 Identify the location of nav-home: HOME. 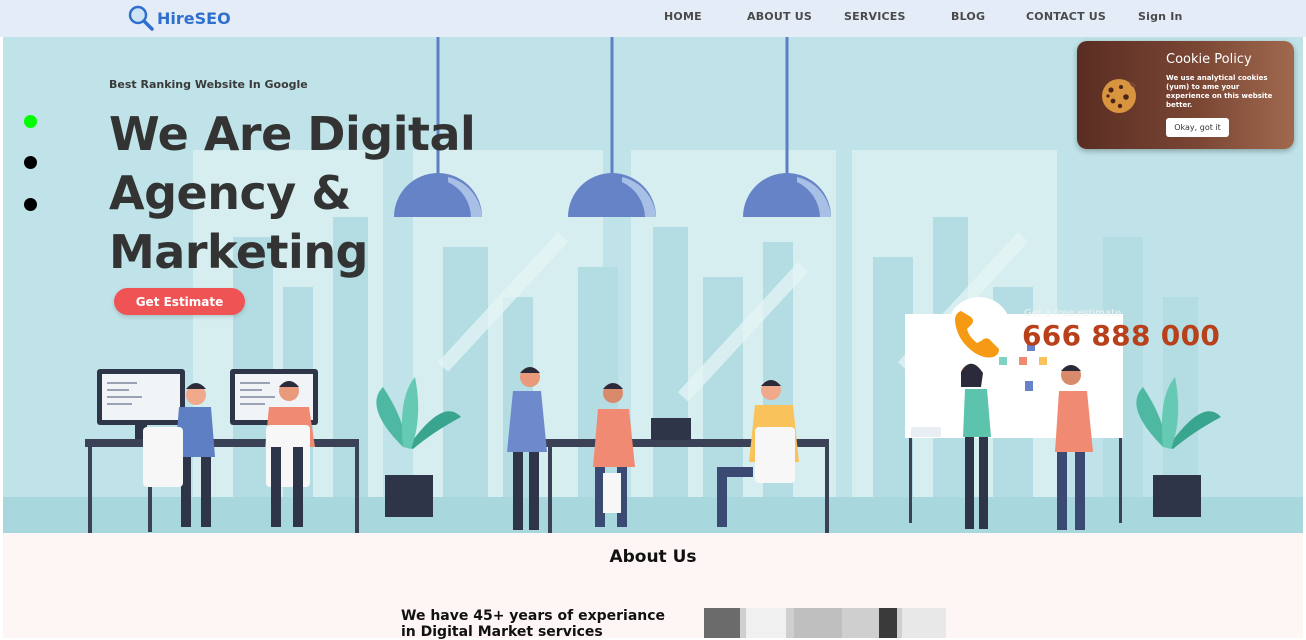
(683, 16).